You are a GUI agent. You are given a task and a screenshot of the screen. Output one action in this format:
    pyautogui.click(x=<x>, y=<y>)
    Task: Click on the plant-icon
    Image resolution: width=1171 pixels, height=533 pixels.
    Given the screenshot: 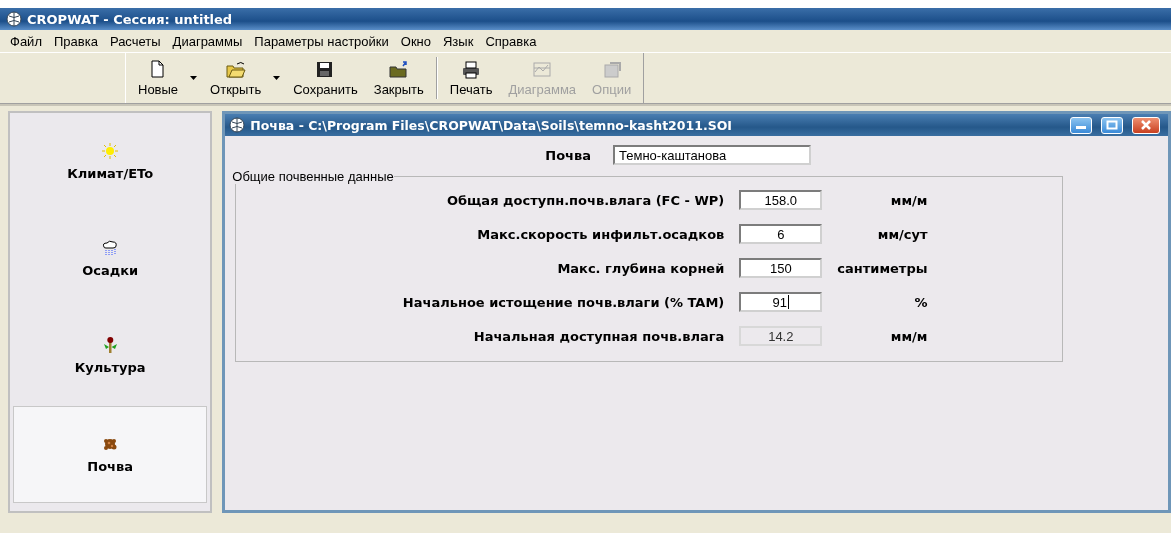 What is the action you would take?
    pyautogui.click(x=110, y=345)
    